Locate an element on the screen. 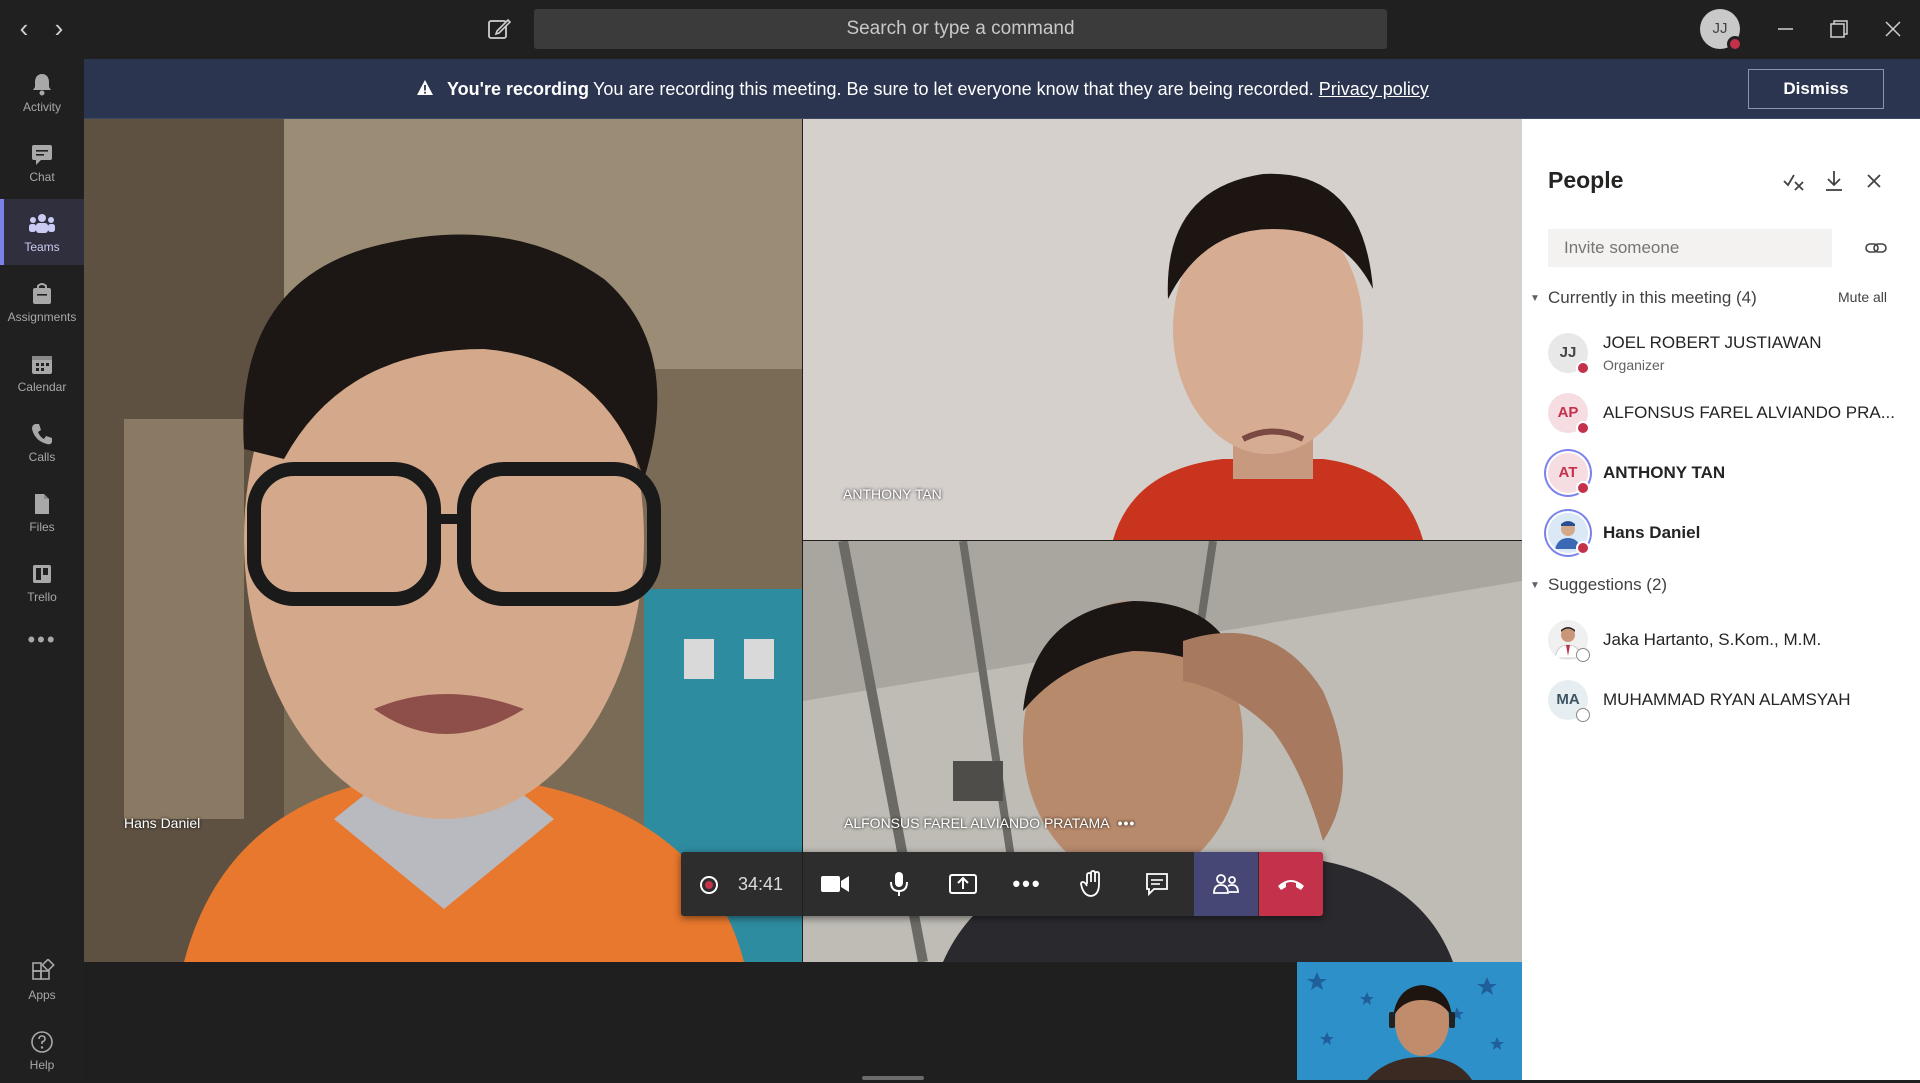 Image resolution: width=1920 pixels, height=1083 pixels. hang-up-button is located at coordinates (1291, 884).